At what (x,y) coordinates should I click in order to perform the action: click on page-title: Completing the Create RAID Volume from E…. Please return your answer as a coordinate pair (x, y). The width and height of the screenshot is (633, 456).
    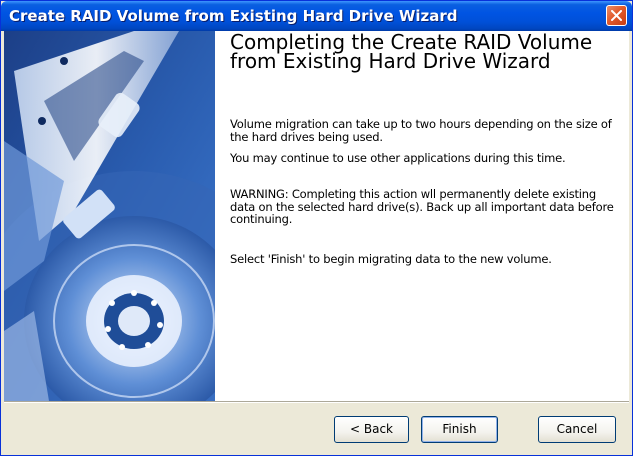
    Looking at the image, I should click on (411, 51).